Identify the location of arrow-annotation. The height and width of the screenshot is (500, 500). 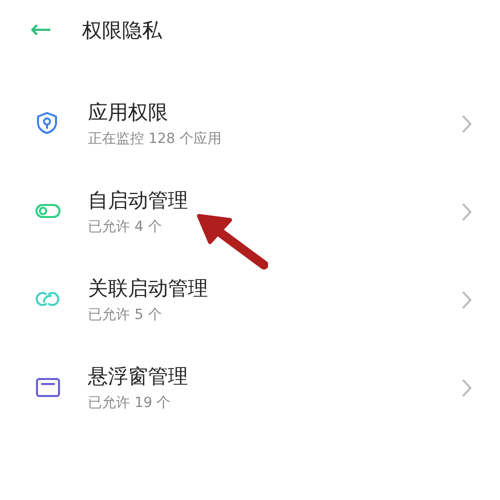
(232, 241).